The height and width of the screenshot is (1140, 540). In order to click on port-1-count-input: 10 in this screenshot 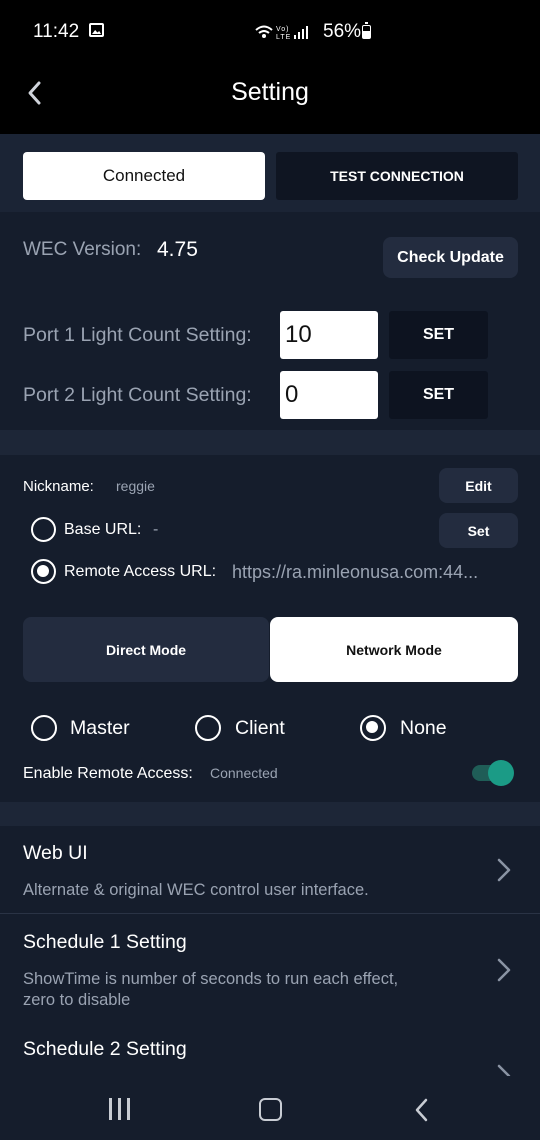, I will do `click(329, 335)`.